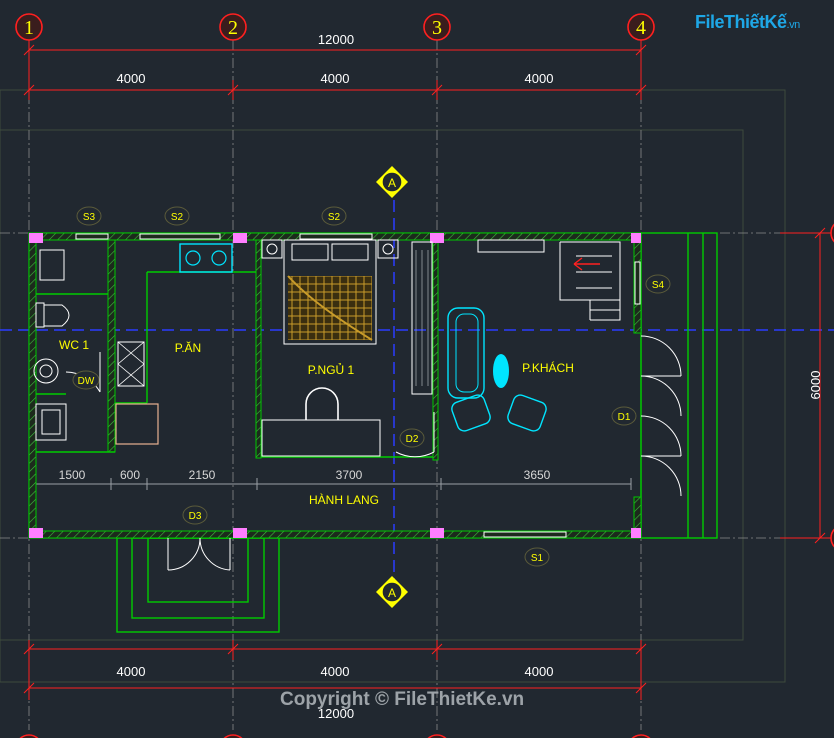  What do you see at coordinates (335, 671) in the screenshot?
I see `bay-dim-bottom-2: 4000` at bounding box center [335, 671].